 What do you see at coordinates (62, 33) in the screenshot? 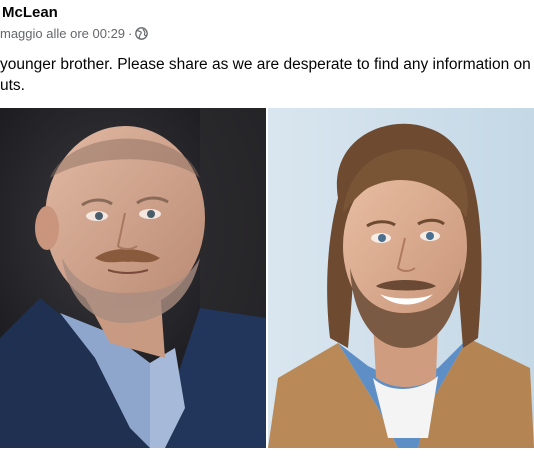
I see `post-timestamp: maggio alle ore 00:29` at bounding box center [62, 33].